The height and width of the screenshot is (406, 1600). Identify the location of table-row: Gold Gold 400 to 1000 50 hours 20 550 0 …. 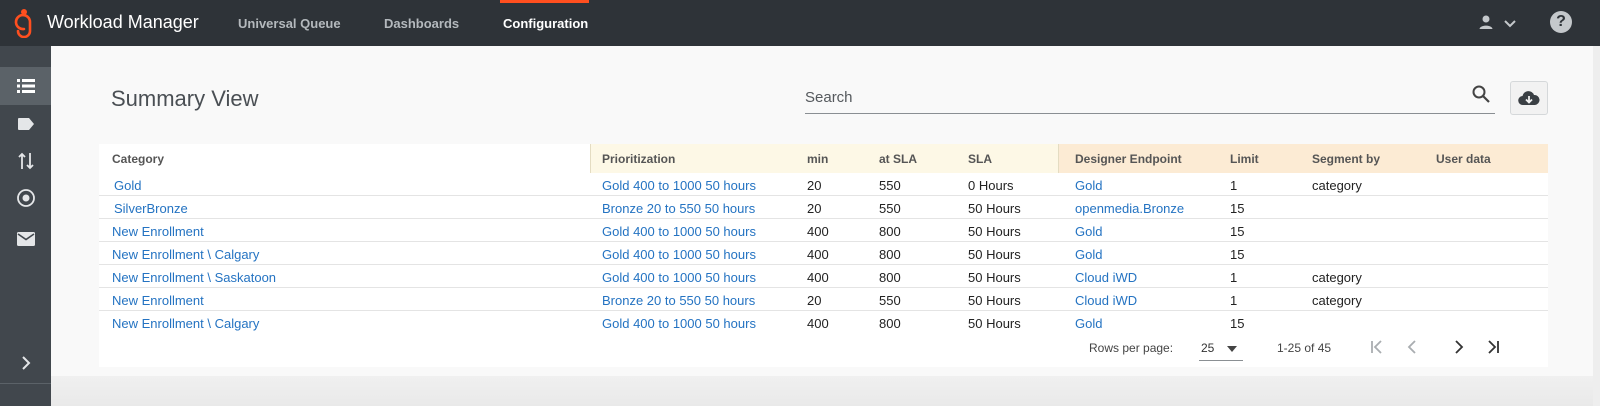
(823, 184).